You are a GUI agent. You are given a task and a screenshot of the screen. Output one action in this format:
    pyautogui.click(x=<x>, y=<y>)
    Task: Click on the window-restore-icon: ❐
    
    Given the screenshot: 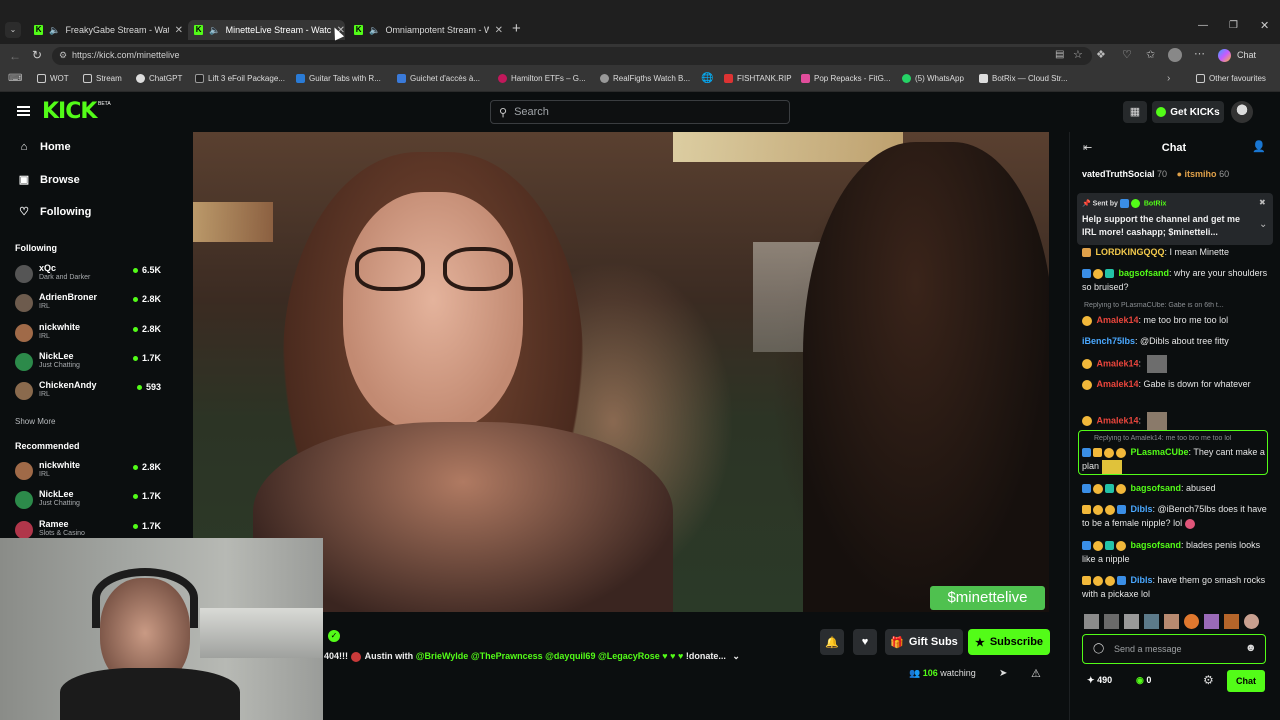 What is the action you would take?
    pyautogui.click(x=1233, y=25)
    